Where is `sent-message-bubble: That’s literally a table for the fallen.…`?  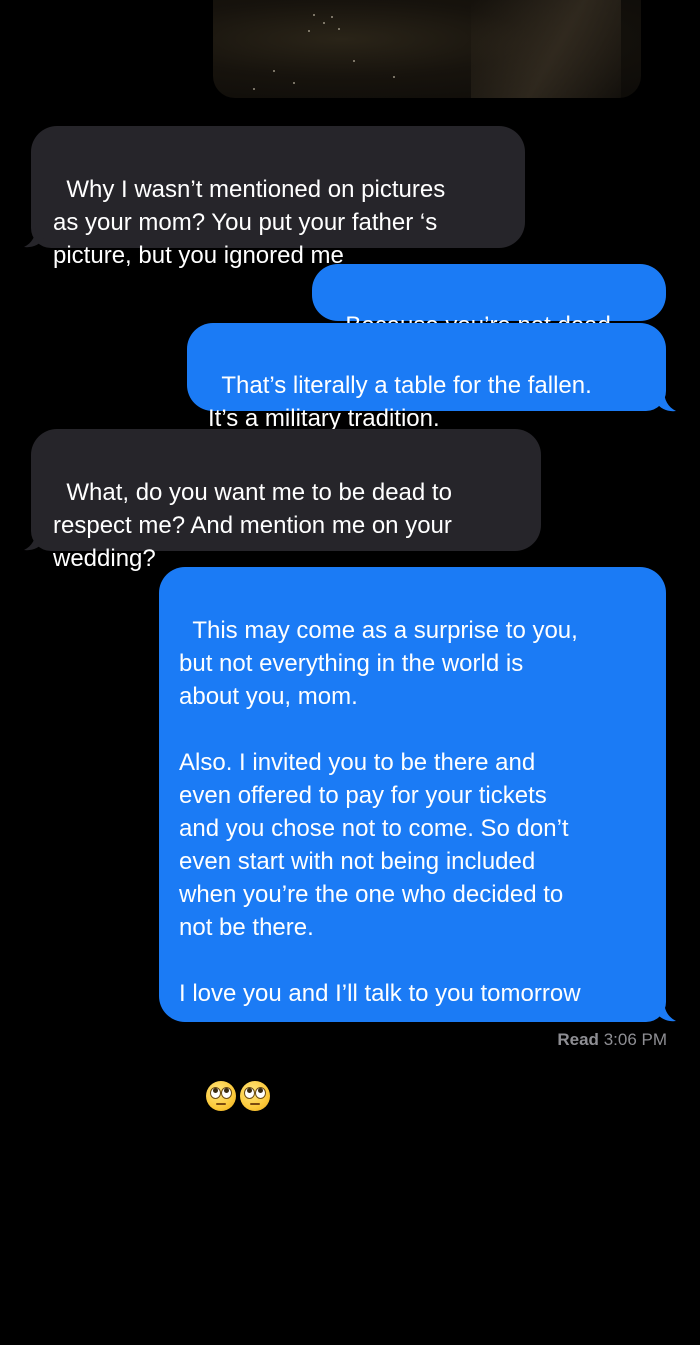 sent-message-bubble: That’s literally a table for the fallen.… is located at coordinates (426, 377).